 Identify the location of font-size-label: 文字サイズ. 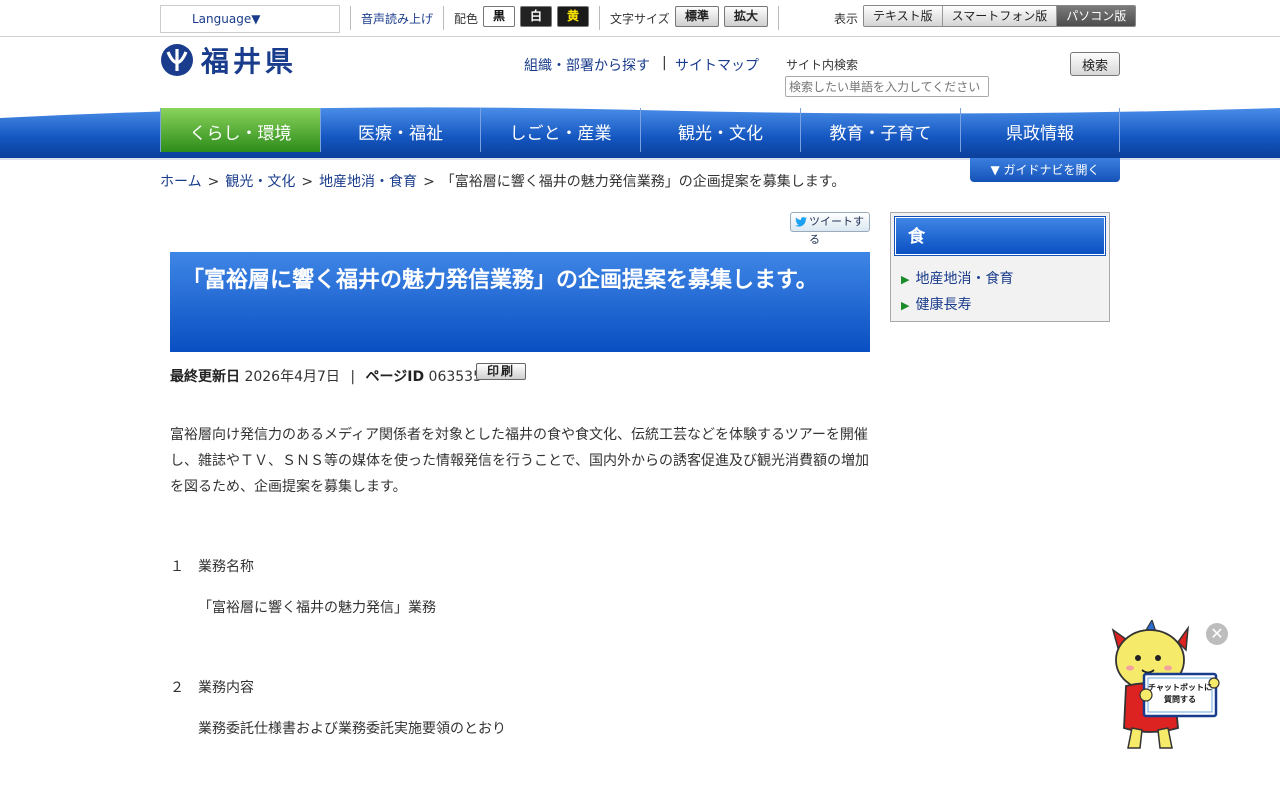
(640, 19).